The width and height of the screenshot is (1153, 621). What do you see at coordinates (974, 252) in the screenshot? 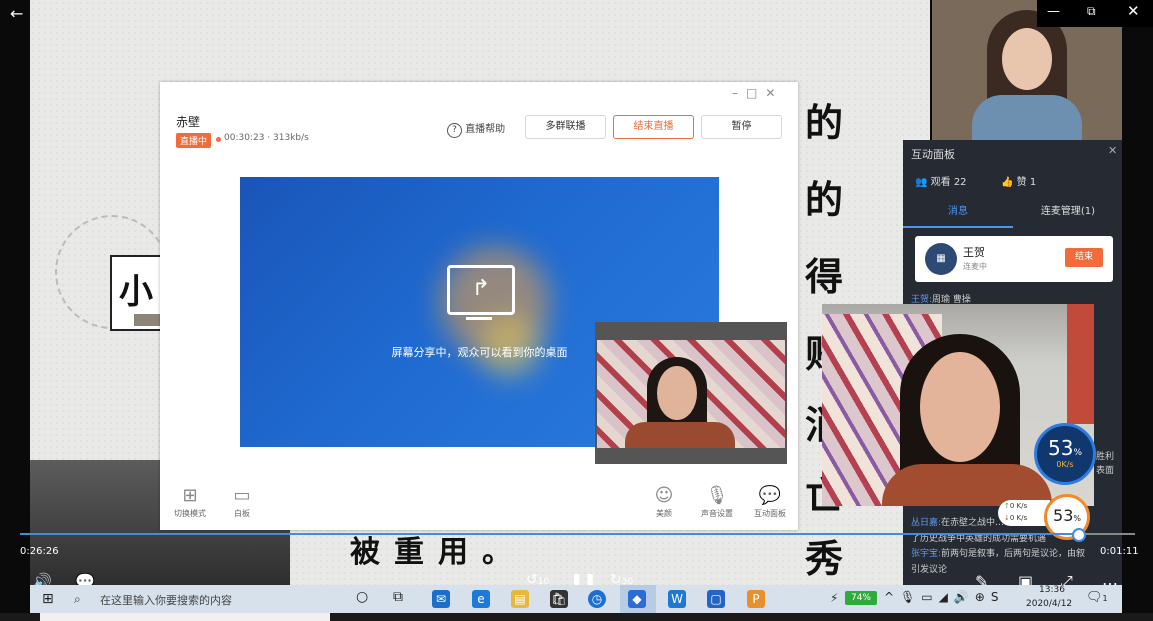
I see `host-name: 王贺` at bounding box center [974, 252].